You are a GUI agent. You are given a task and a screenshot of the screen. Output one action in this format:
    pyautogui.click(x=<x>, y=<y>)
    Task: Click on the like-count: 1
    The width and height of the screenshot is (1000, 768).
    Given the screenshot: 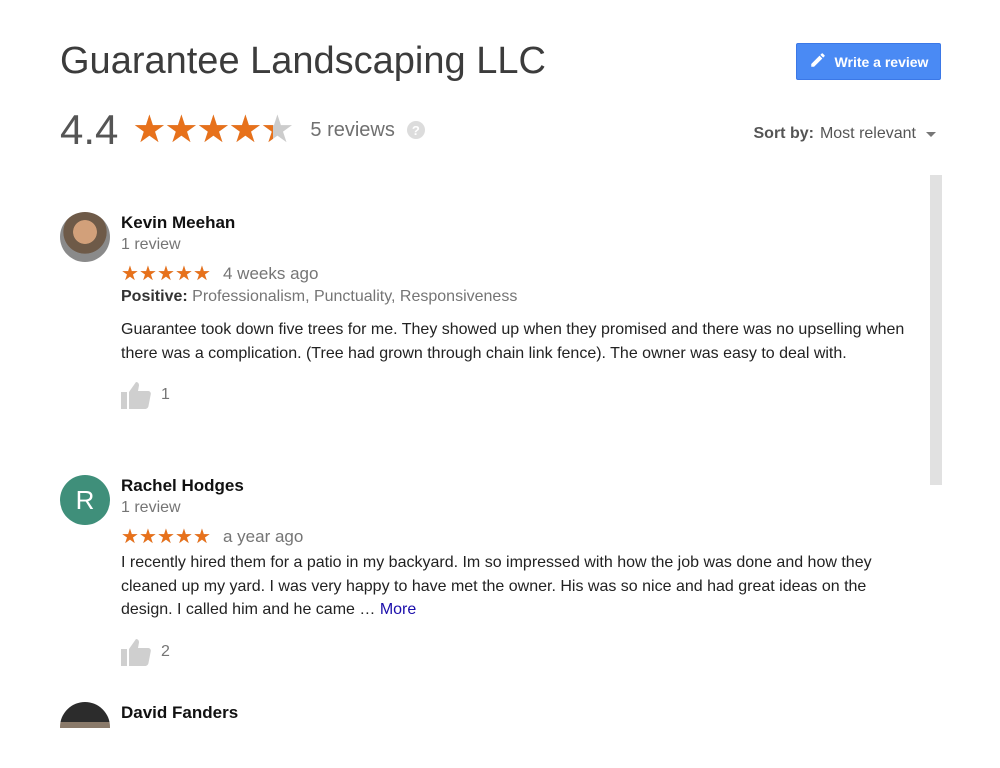 What is the action you would take?
    pyautogui.click(x=165, y=394)
    